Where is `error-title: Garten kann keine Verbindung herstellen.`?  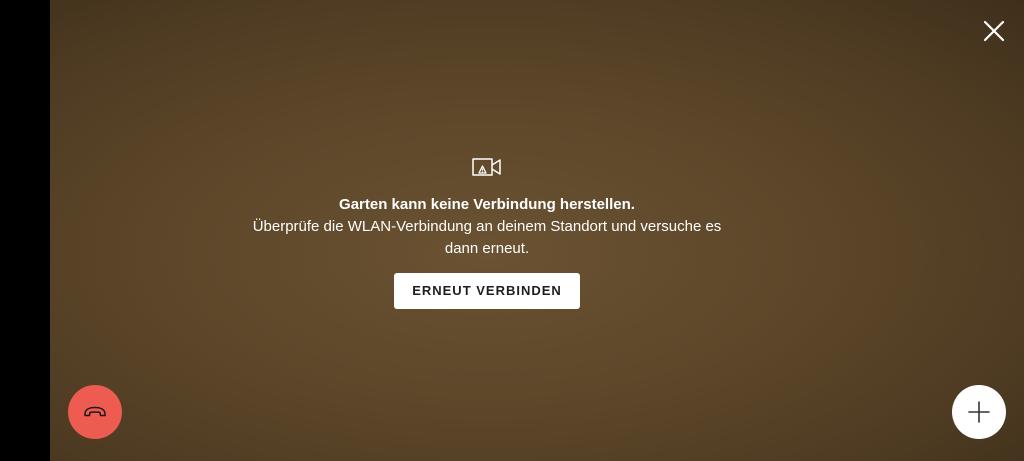 error-title: Garten kann keine Verbindung herstellen. is located at coordinates (487, 204).